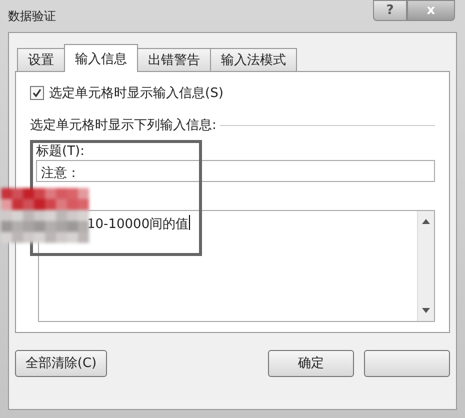 The height and width of the screenshot is (418, 465). What do you see at coordinates (426, 310) in the screenshot?
I see `scroll-down-icon` at bounding box center [426, 310].